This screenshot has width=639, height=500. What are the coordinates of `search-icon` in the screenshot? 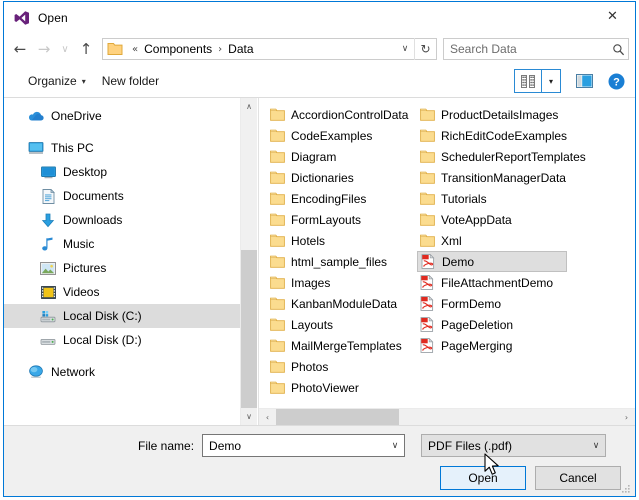 It's located at (618, 49).